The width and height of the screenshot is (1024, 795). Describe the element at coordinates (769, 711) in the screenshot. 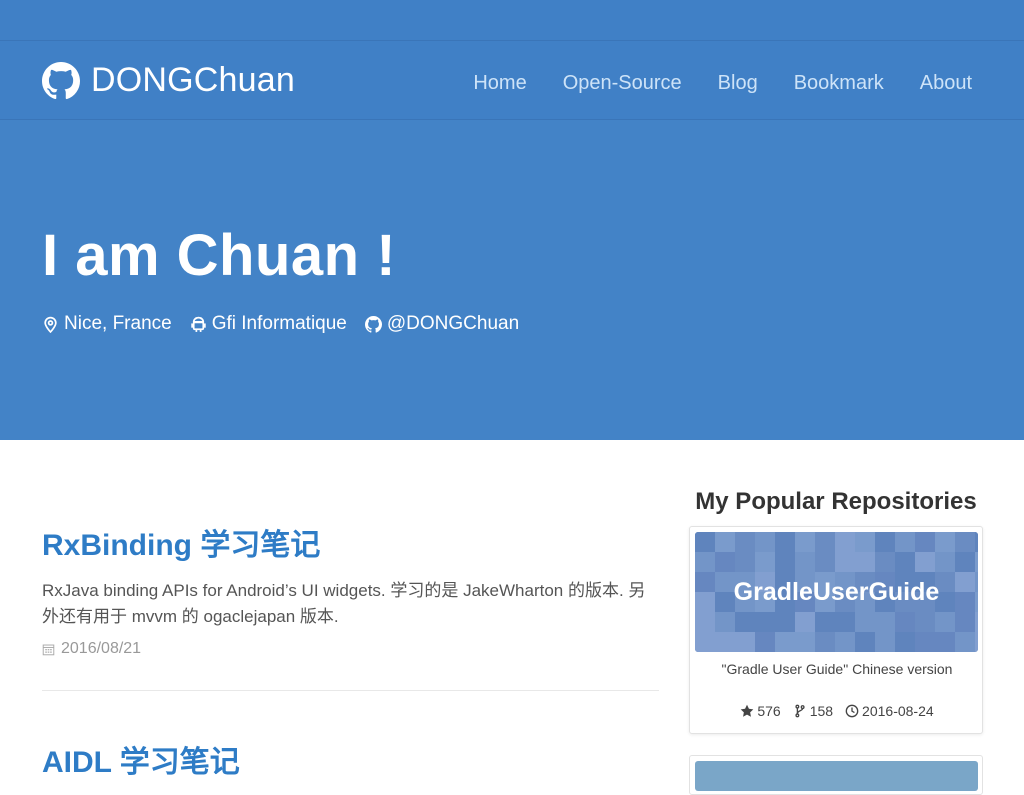

I see `repo-stars-count: 576` at that location.